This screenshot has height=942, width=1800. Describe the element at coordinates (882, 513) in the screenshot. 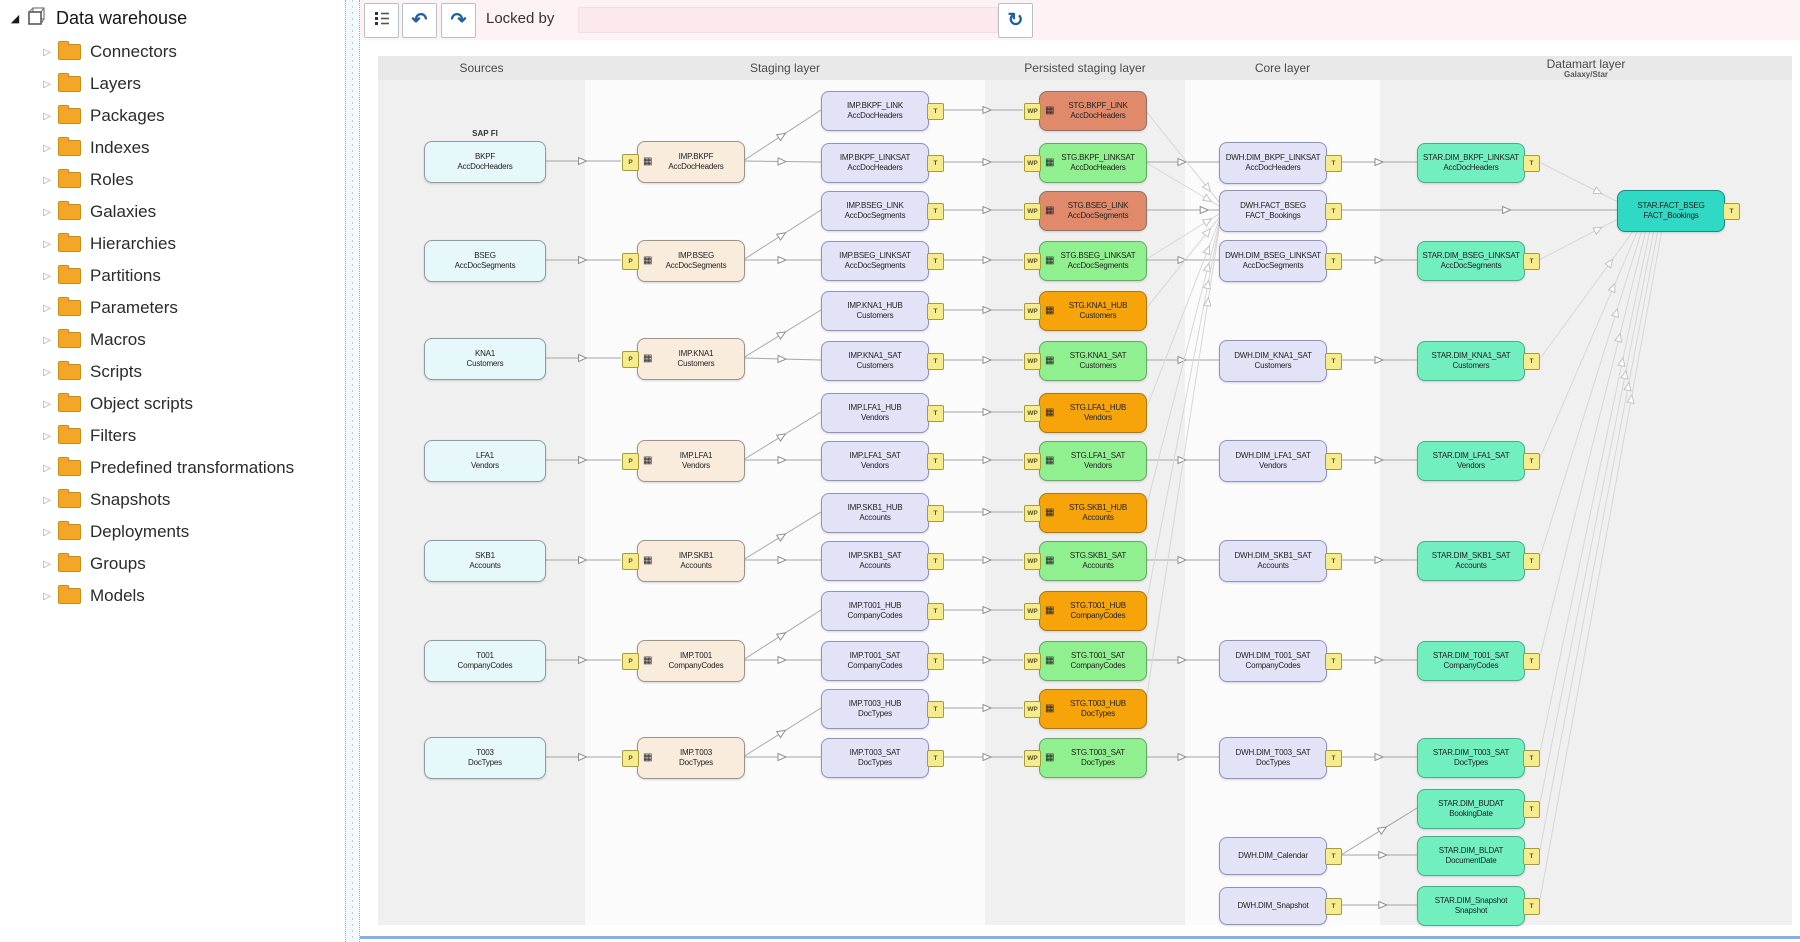

I see `node-impo-skb1-hub: T IMP.SKB1_HUB Accounts` at that location.